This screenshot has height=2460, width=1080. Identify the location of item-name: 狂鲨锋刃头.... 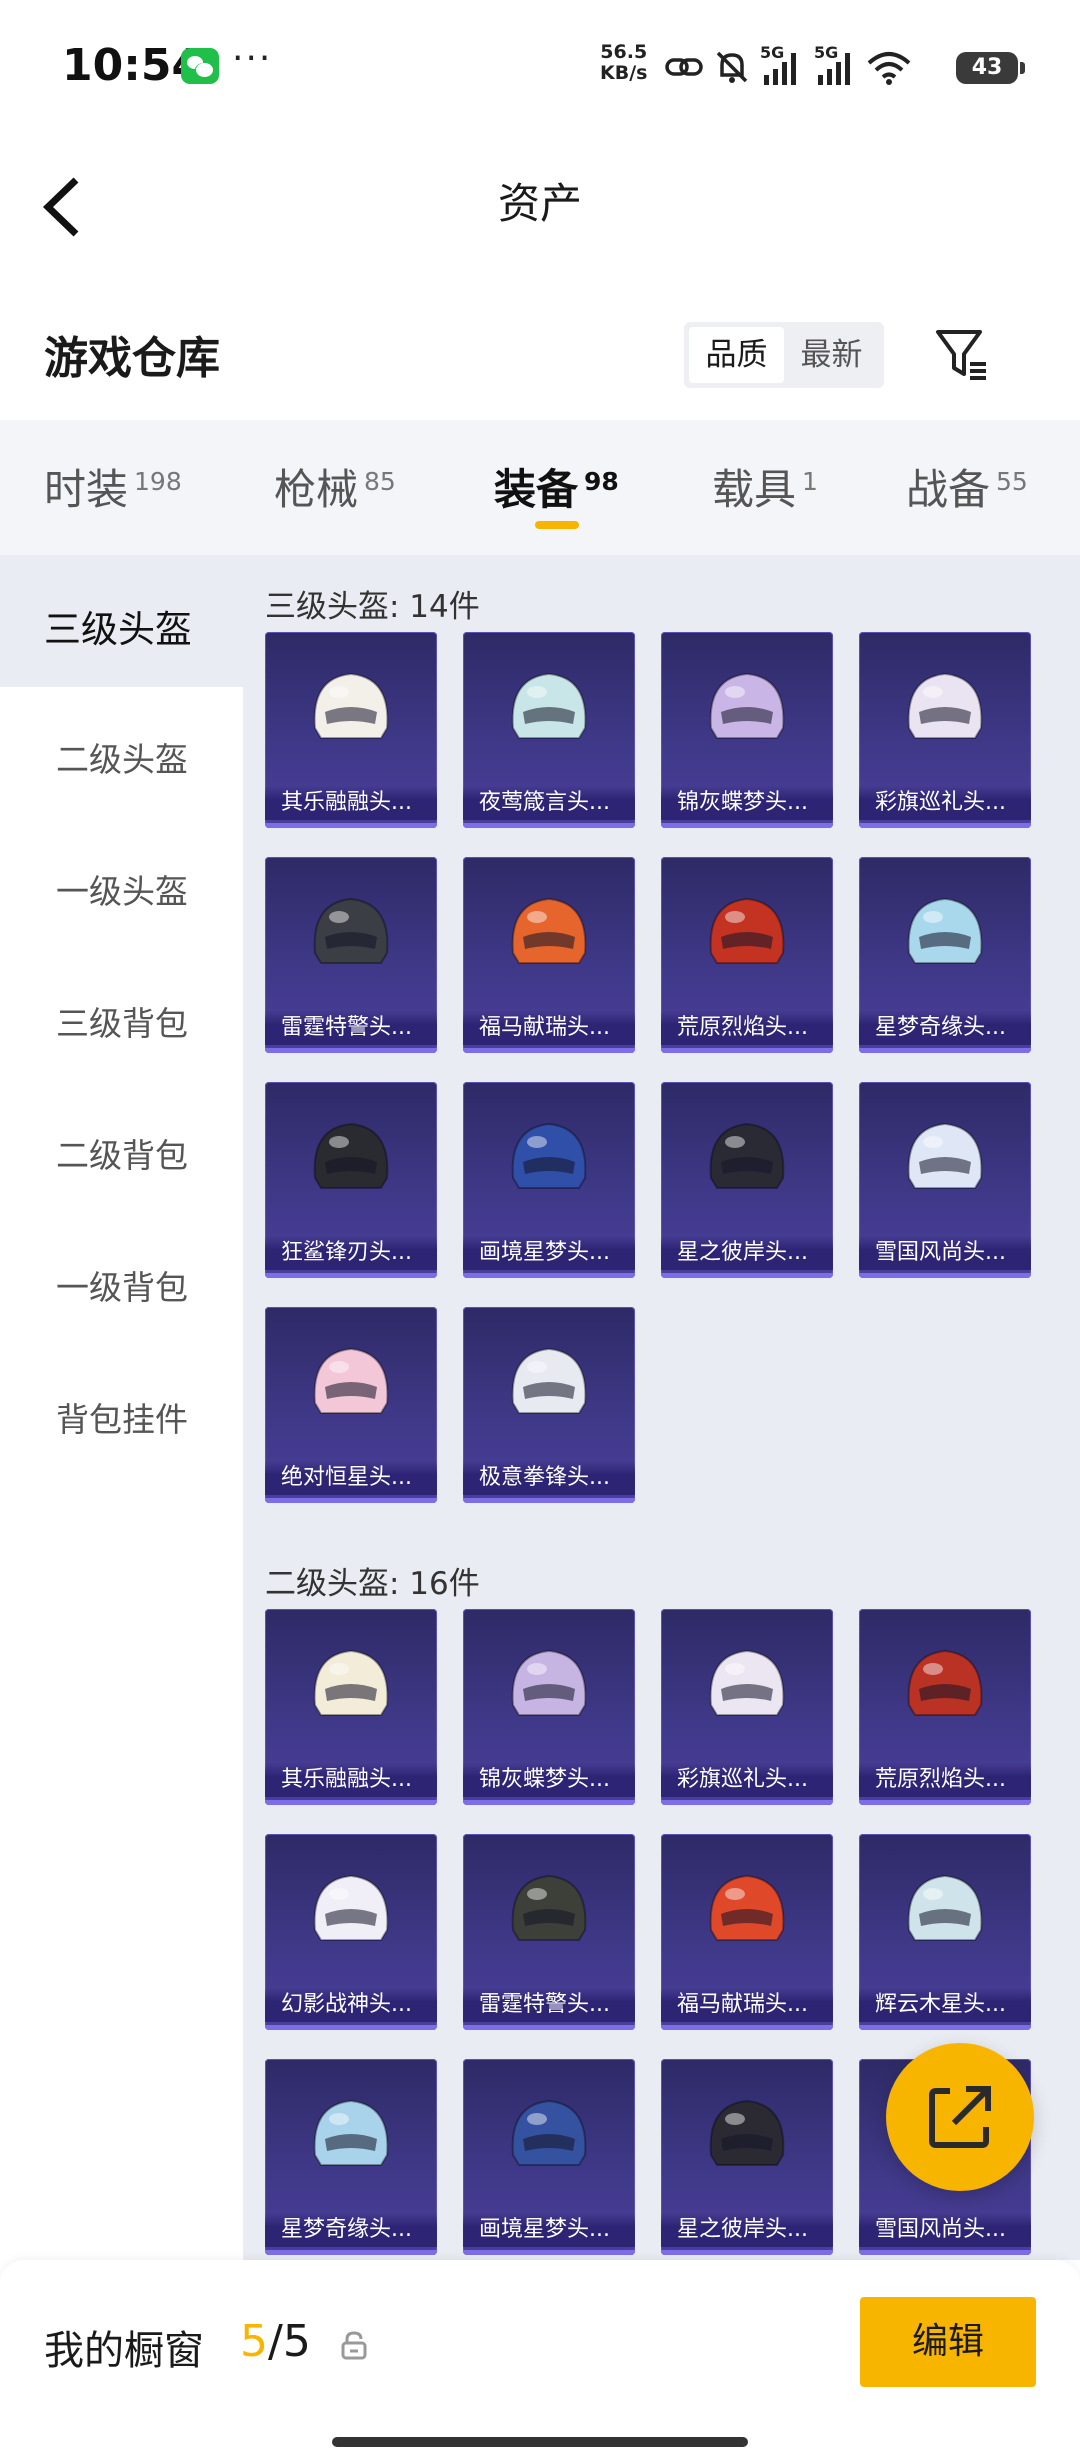
(351, 1253).